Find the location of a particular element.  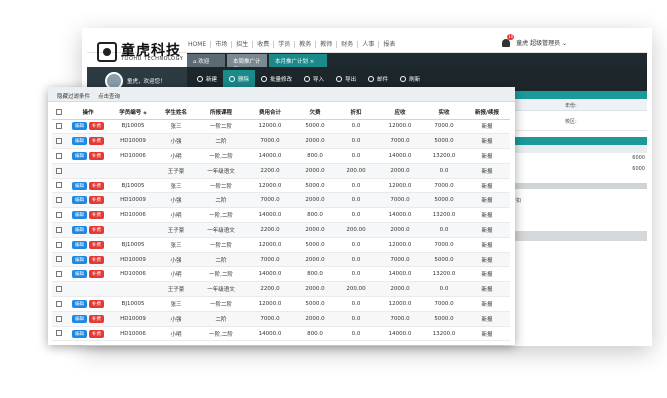

user-area: 10 童虎 超级管理员 ⌄ is located at coordinates (534, 40).